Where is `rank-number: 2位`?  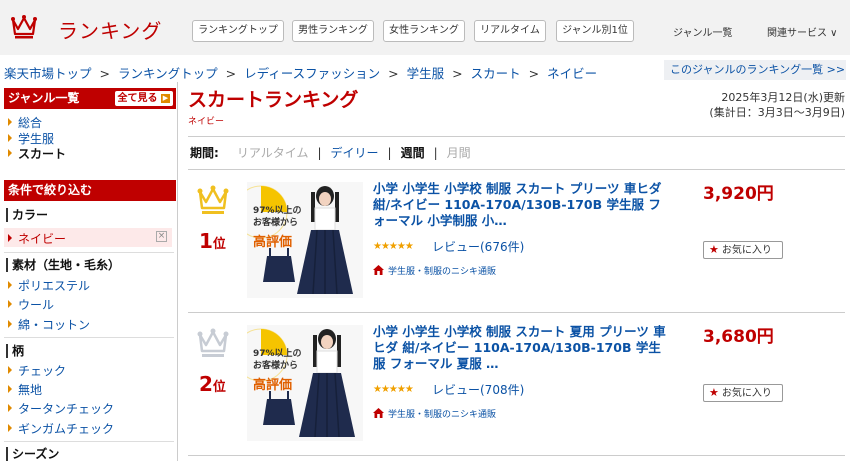 rank-number: 2位 is located at coordinates (212, 384).